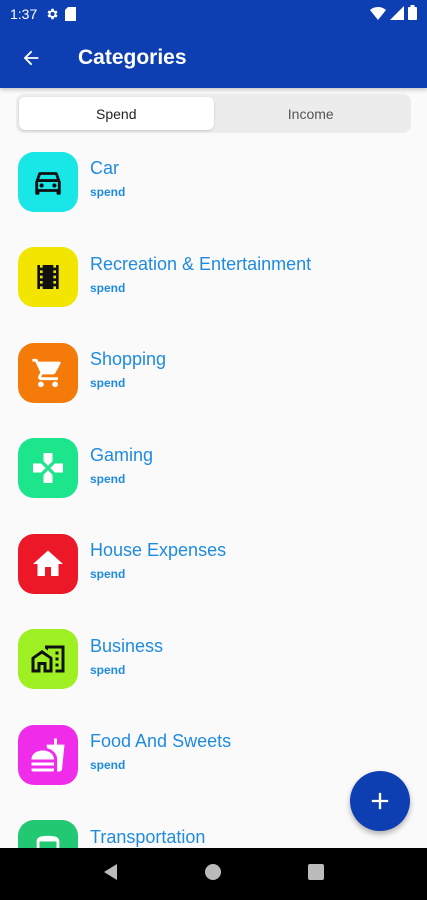 Image resolution: width=427 pixels, height=900 pixels. Describe the element at coordinates (48, 372) in the screenshot. I see `shopping-cart-icon` at that location.